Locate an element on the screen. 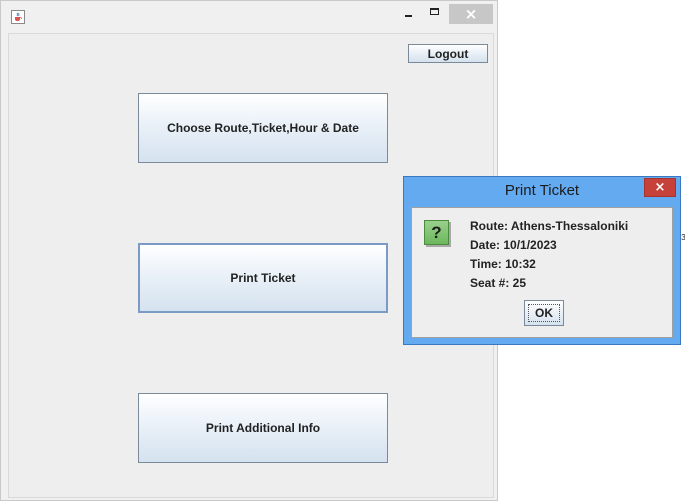 The image size is (685, 503). dialog-close-button: × is located at coordinates (660, 187).